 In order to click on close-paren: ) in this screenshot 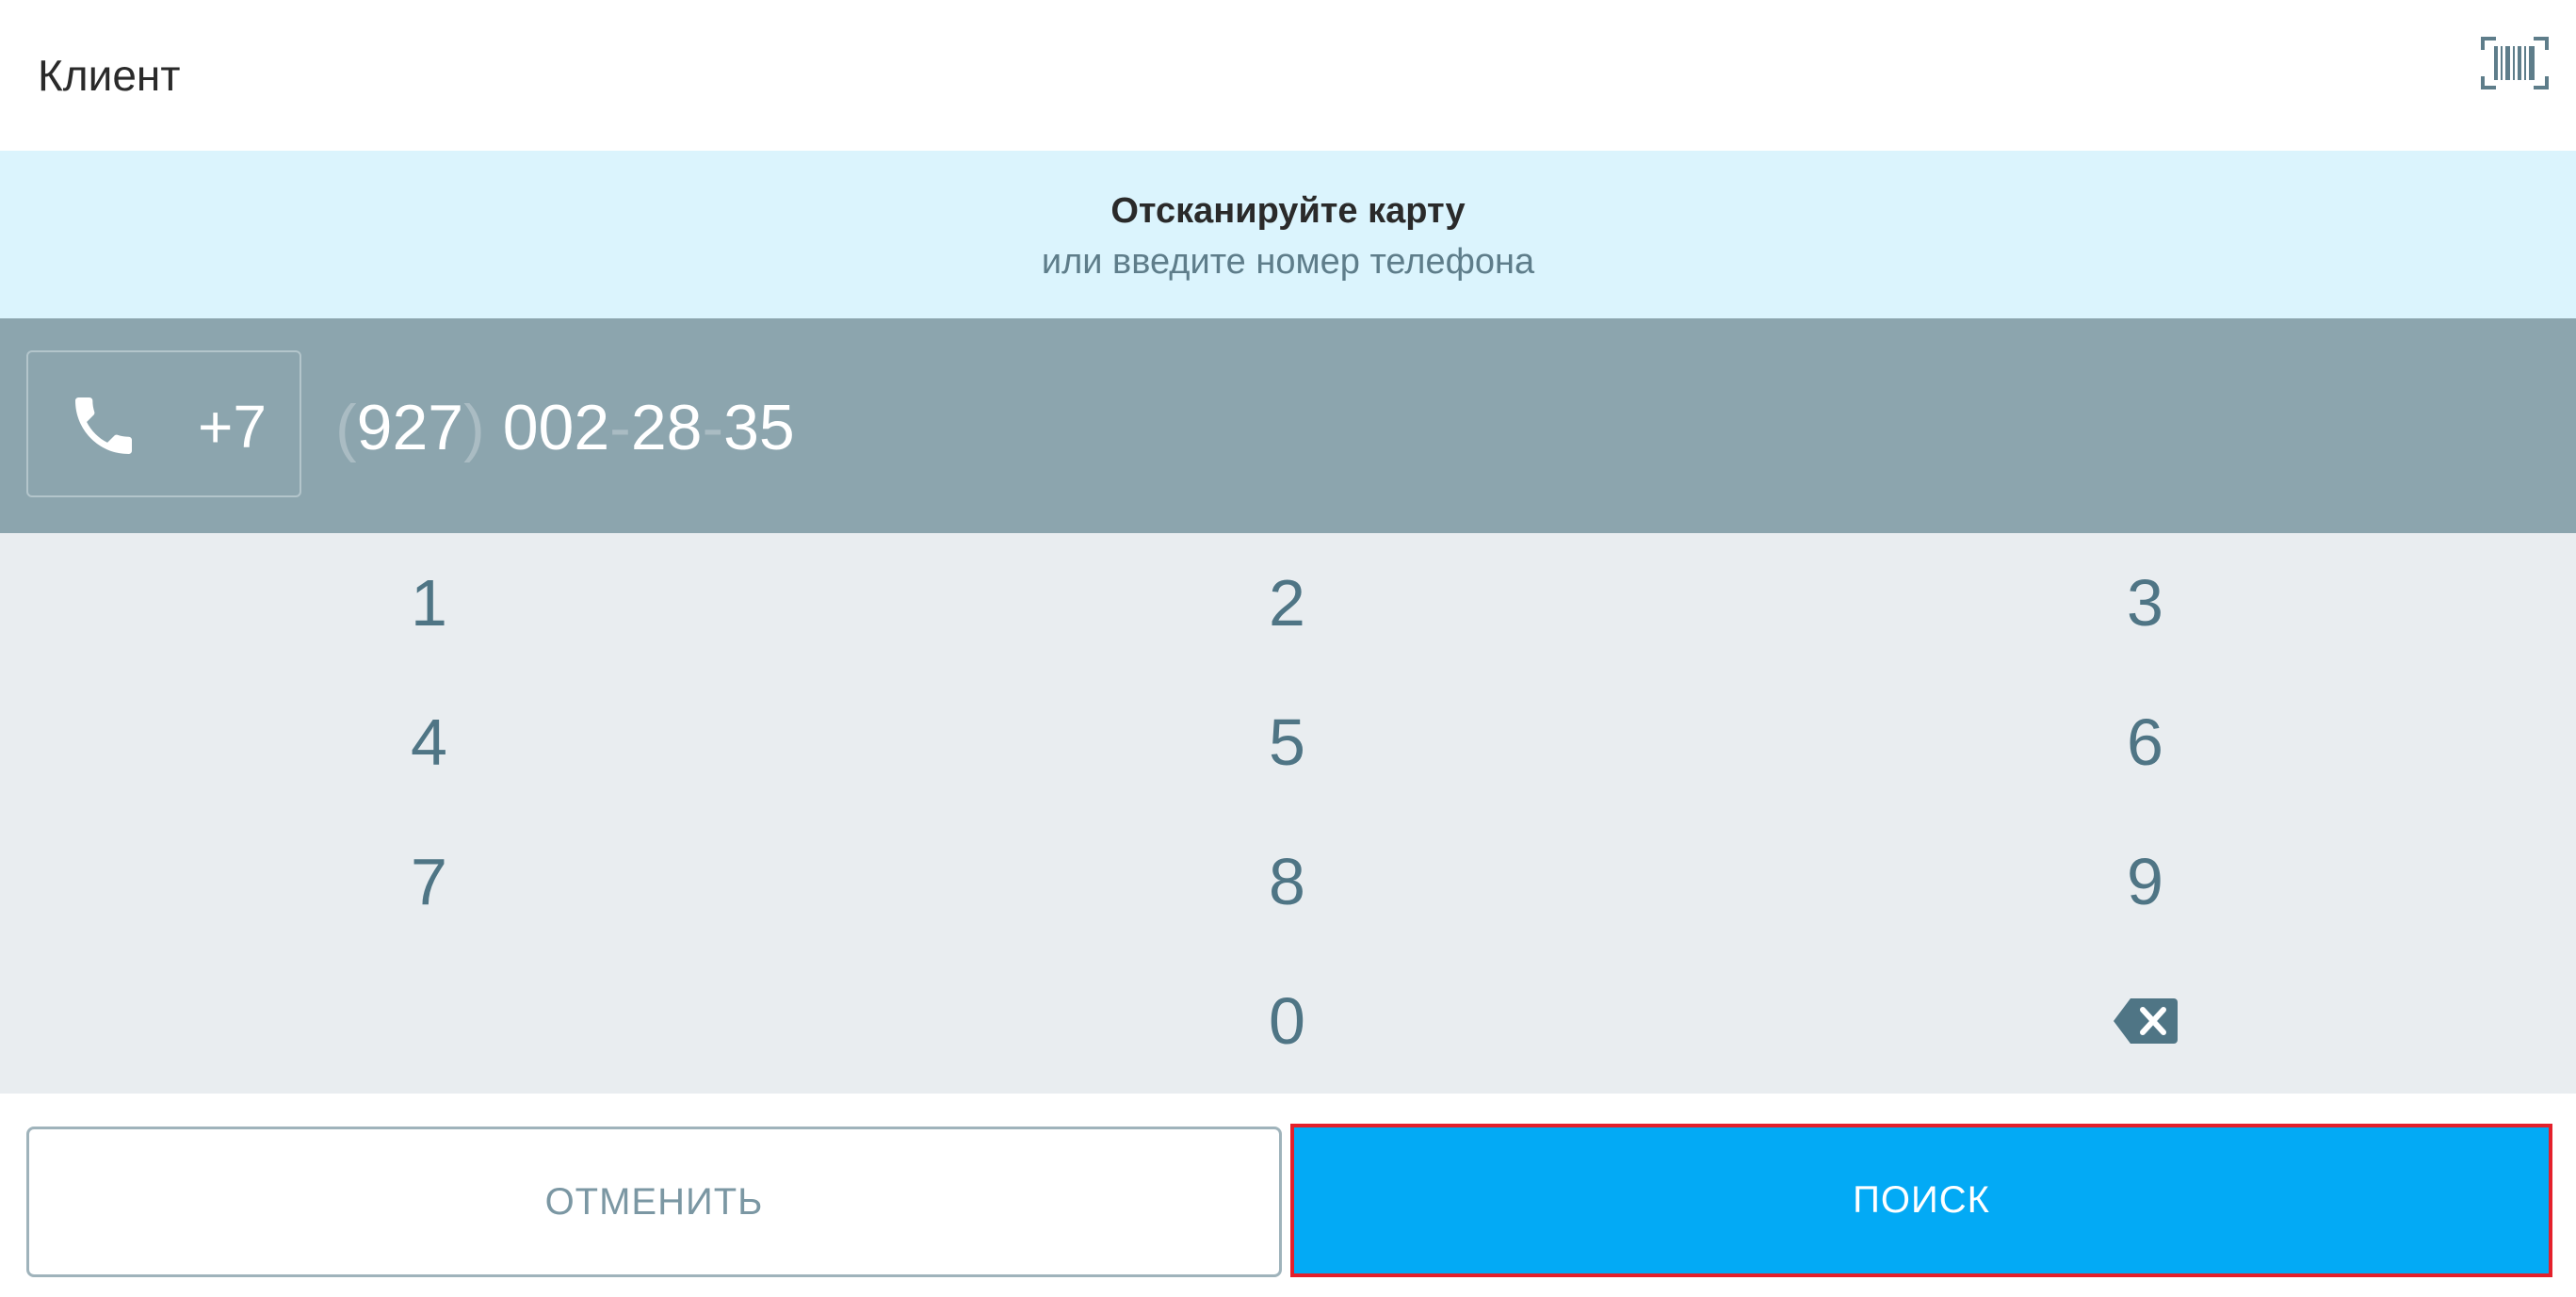, I will do `click(474, 427)`.